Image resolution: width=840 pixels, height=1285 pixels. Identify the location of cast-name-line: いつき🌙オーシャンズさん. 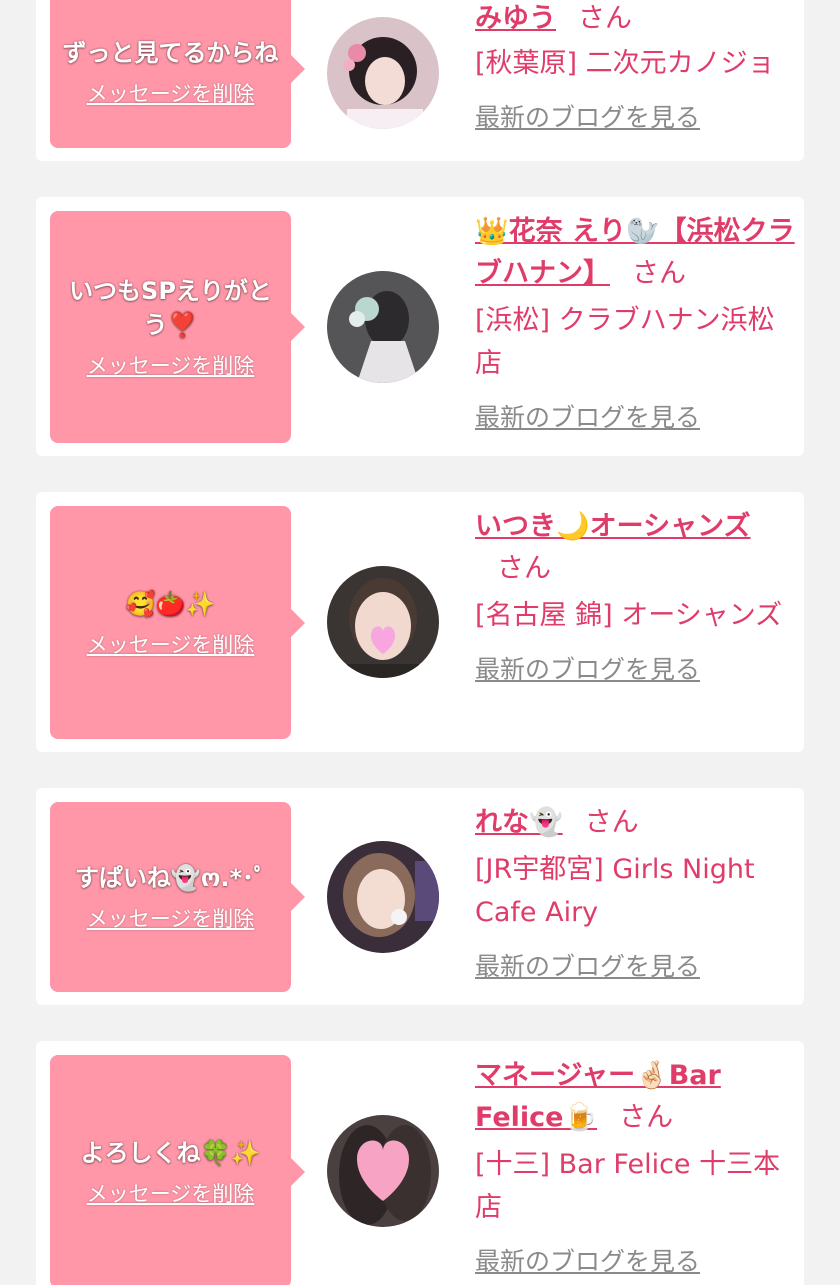
(635, 548).